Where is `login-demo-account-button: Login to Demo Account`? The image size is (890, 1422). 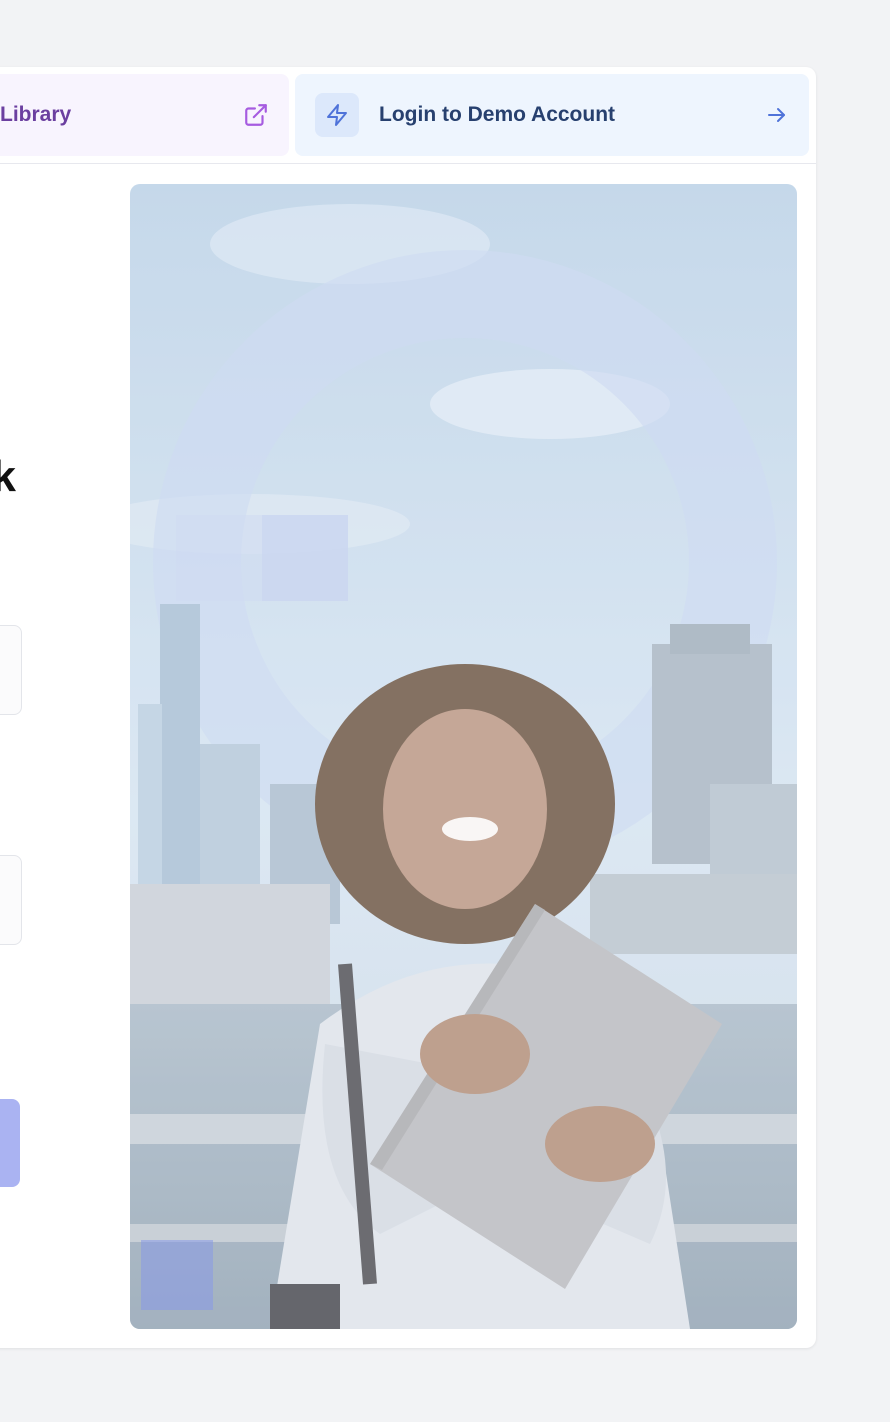
login-demo-account-button: Login to Demo Account is located at coordinates (552, 115).